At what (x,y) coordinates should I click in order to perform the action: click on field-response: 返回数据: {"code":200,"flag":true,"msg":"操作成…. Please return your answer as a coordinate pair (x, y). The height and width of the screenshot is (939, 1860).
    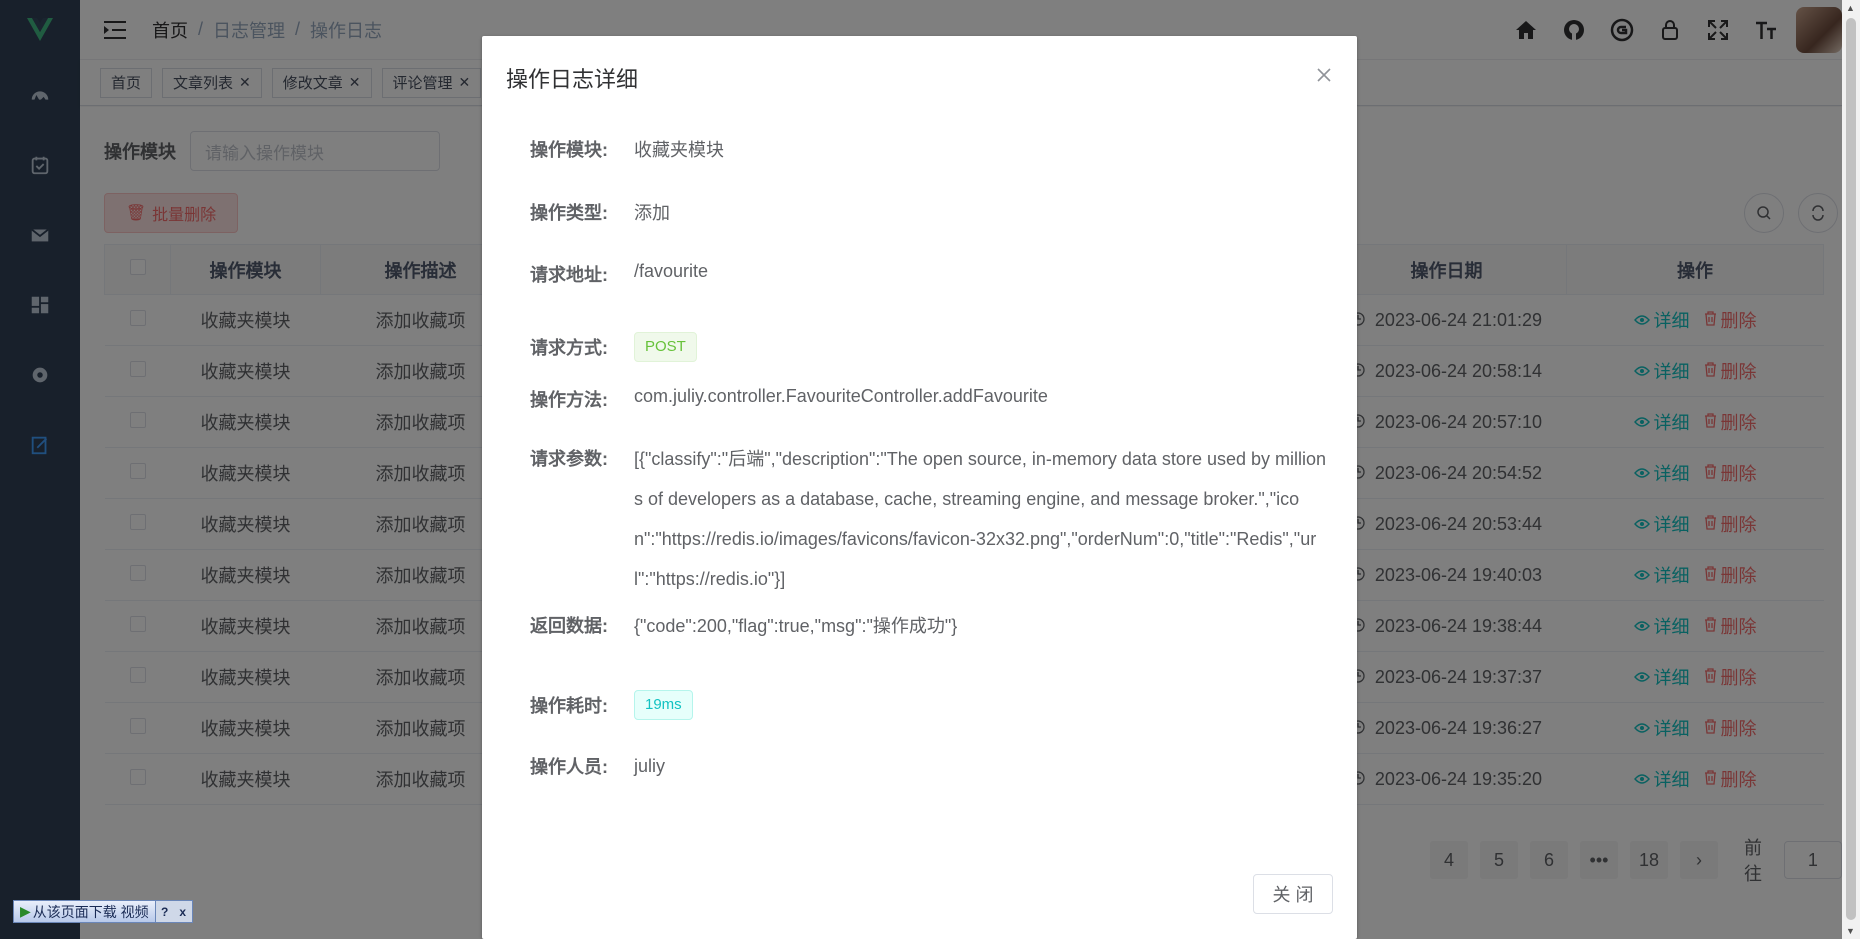
    Looking at the image, I should click on (929, 638).